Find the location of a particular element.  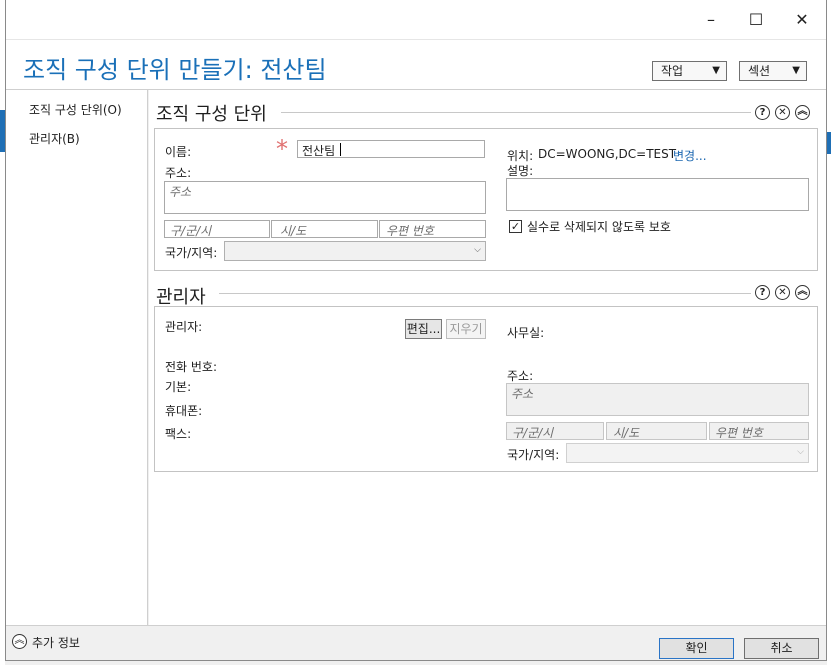

country-label: 국가/지역: is located at coordinates (191, 253).